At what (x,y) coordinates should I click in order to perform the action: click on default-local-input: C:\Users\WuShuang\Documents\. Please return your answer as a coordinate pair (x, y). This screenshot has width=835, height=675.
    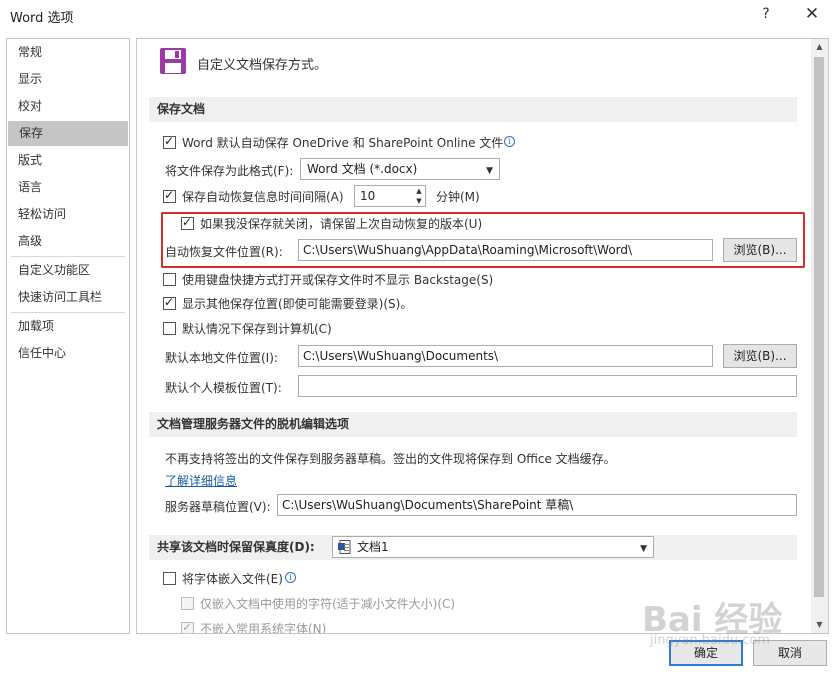
    Looking at the image, I should click on (505, 356).